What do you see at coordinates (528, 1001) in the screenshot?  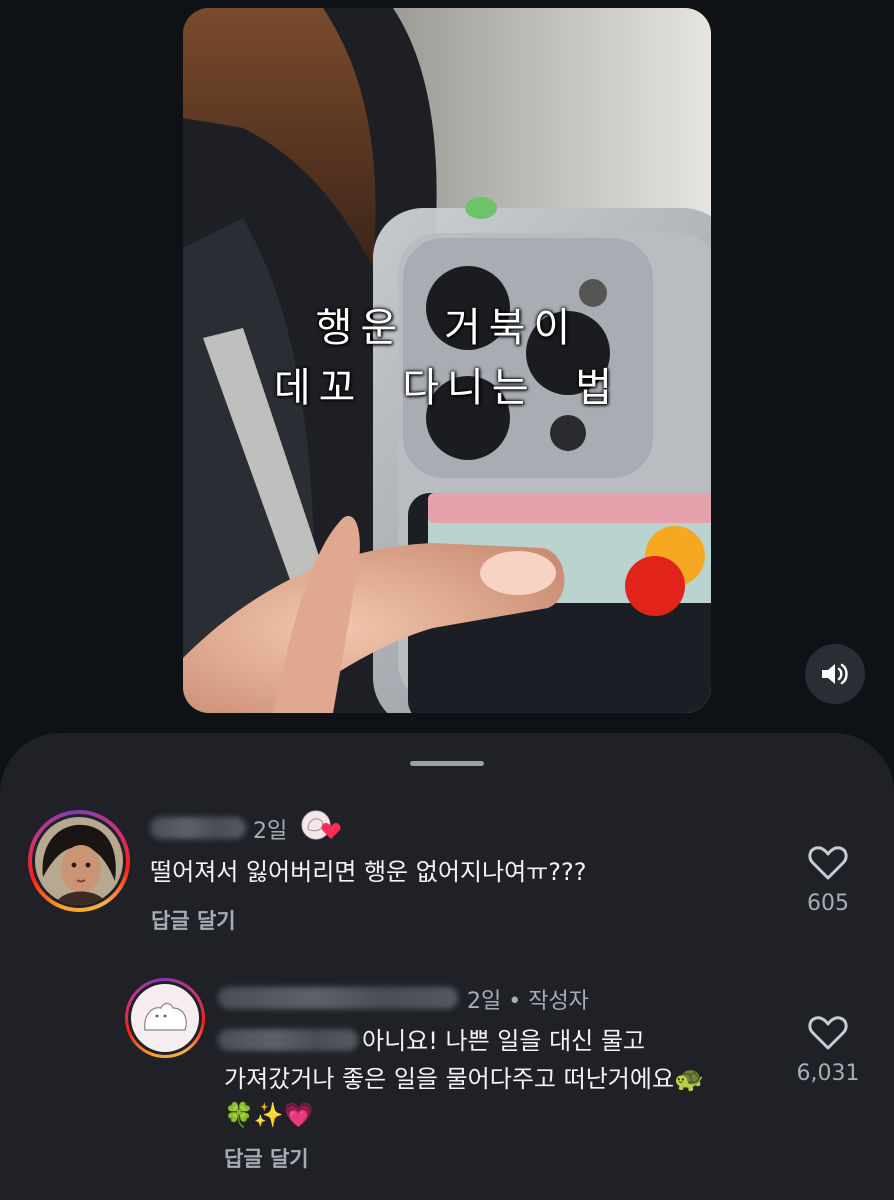 I see `comment-meta: 2일 • 작성자` at bounding box center [528, 1001].